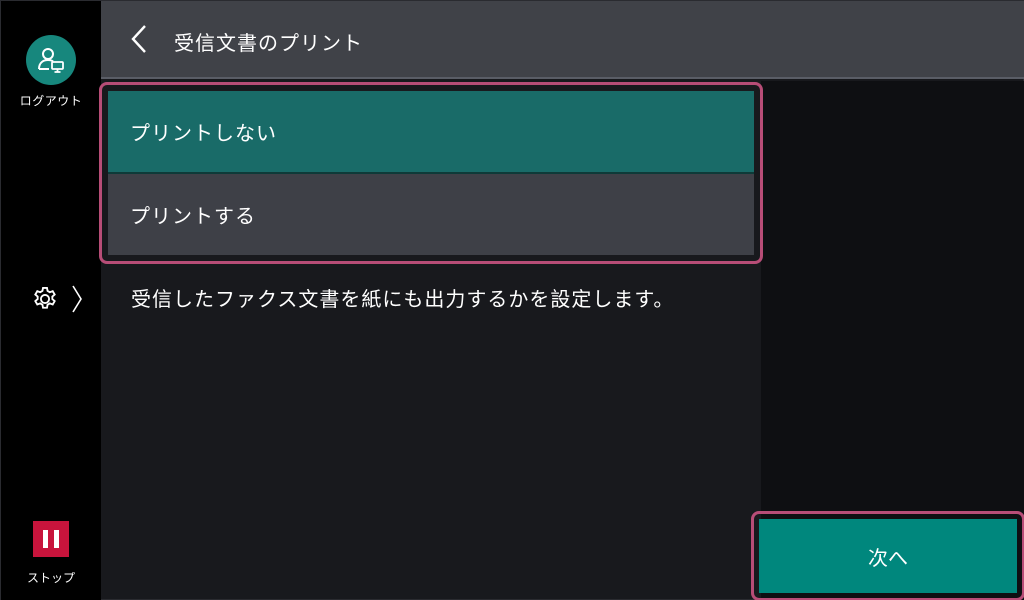  Describe the element at coordinates (431, 132) in the screenshot. I see `option-no-print: プリントしない` at that location.